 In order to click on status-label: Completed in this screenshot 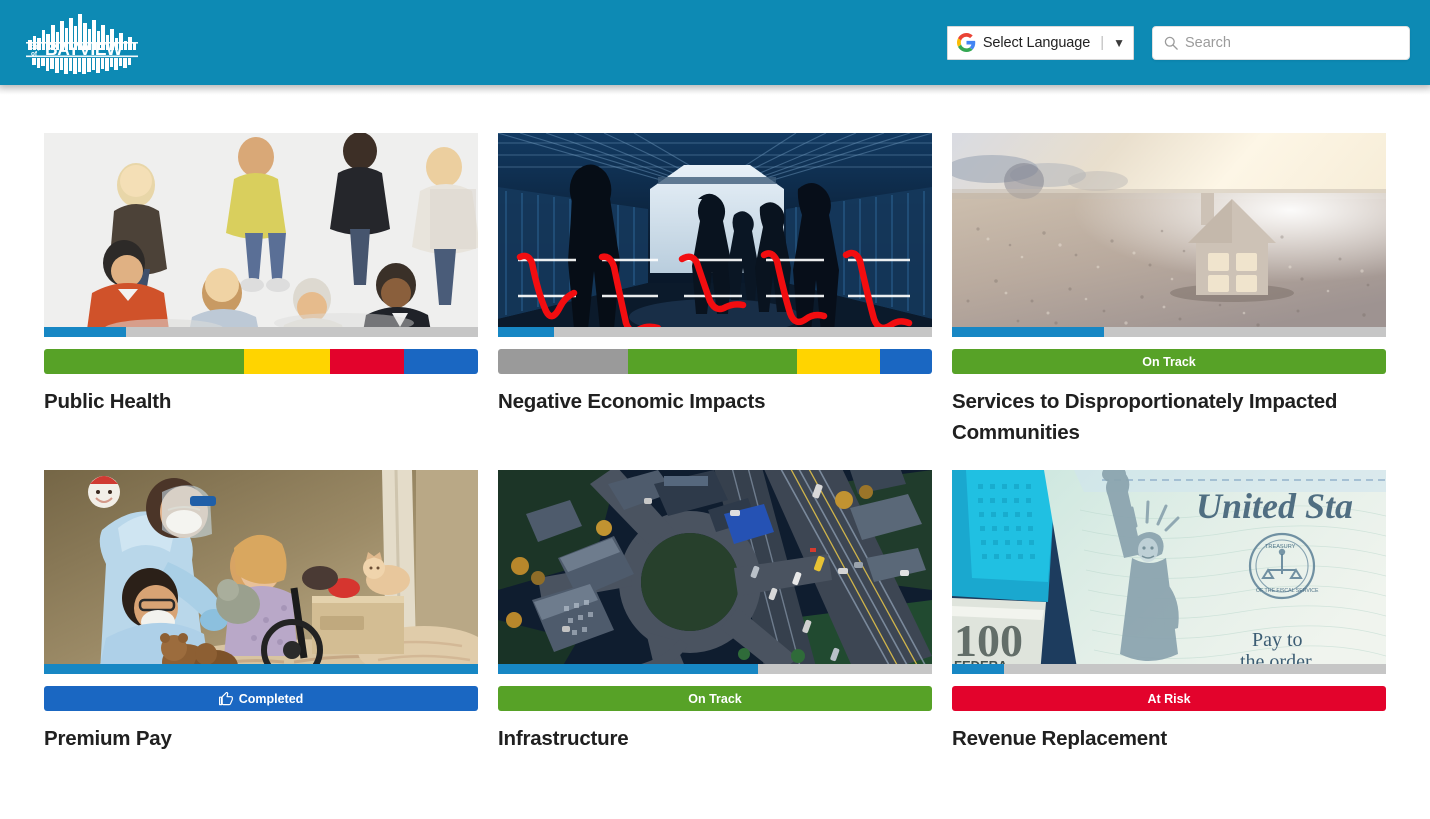, I will do `click(271, 698)`.